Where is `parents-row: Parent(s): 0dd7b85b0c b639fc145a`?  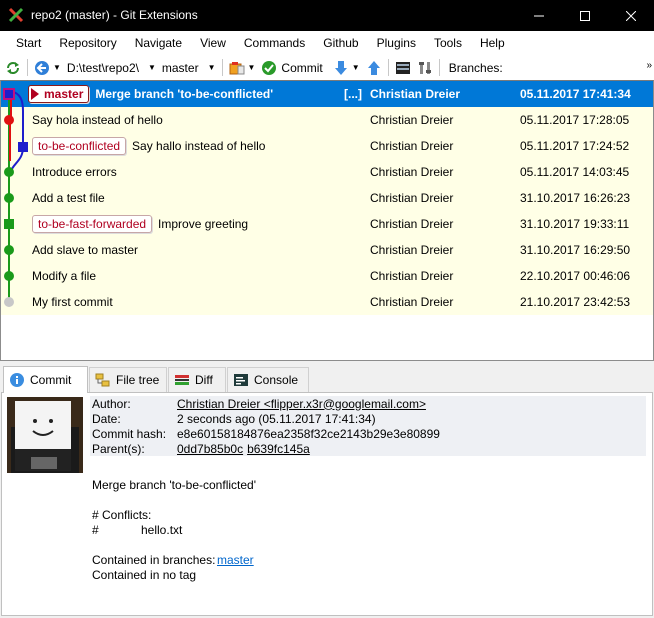 parents-row: Parent(s): 0dd7b85b0c b639fc145a is located at coordinates (368, 448).